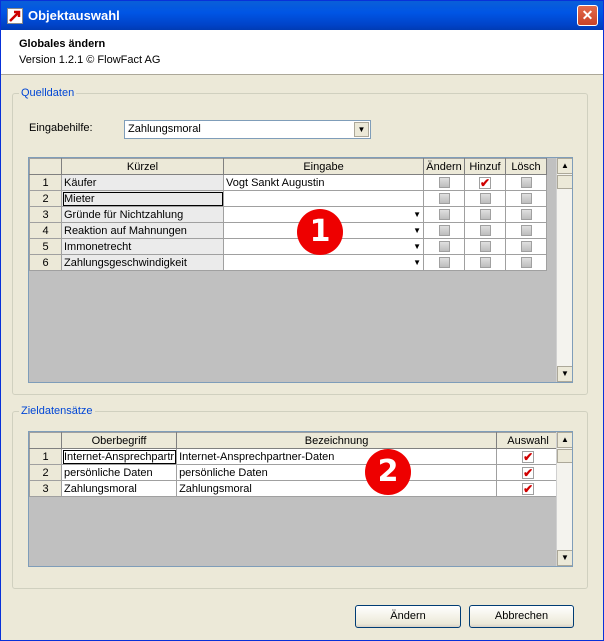 Image resolution: width=604 pixels, height=641 pixels. What do you see at coordinates (302, 15) in the screenshot?
I see `title-bar: Objektauswahl ✕` at bounding box center [302, 15].